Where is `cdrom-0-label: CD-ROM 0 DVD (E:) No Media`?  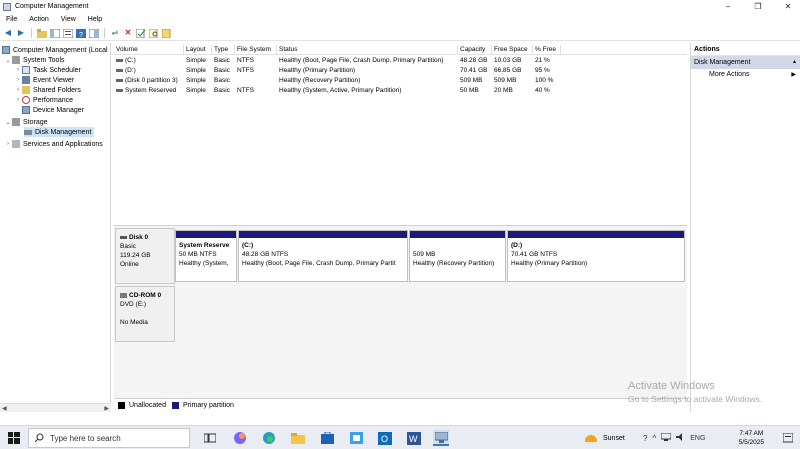 cdrom-0-label: CD-ROM 0 DVD (E:) No Media is located at coordinates (145, 314).